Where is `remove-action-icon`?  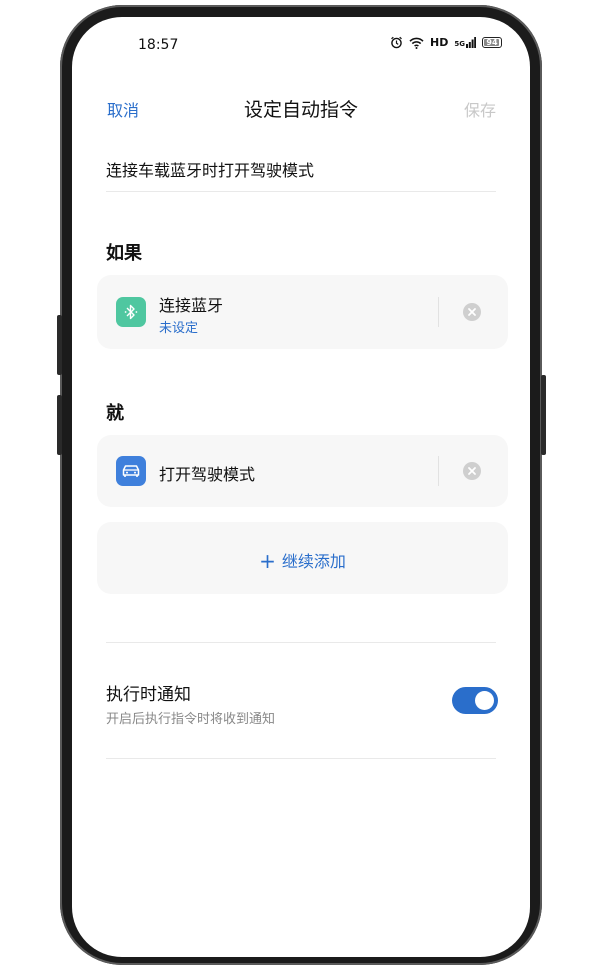 remove-action-icon is located at coordinates (472, 471).